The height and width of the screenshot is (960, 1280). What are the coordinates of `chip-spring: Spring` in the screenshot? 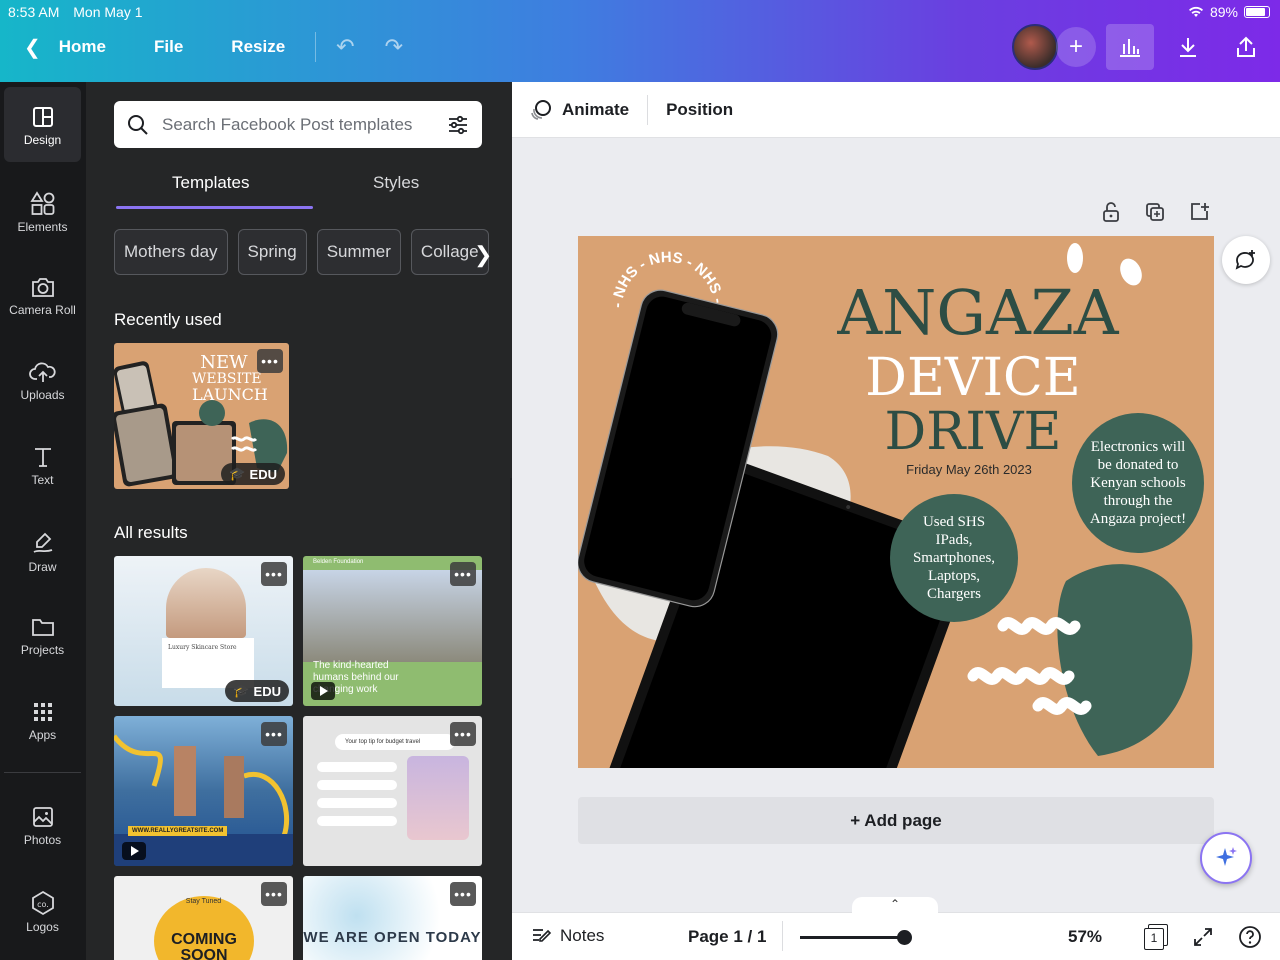 It's located at (272, 252).